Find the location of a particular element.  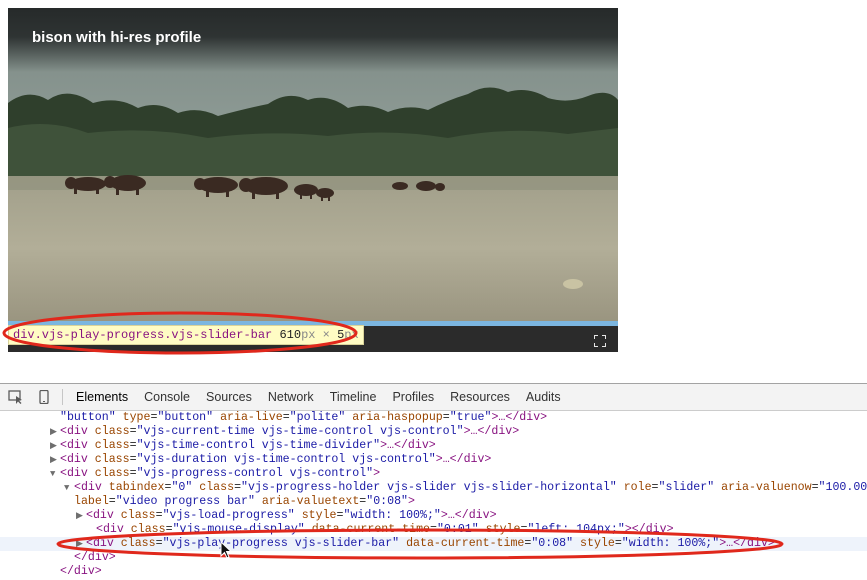

tab-timeline: Timeline is located at coordinates (353, 397).